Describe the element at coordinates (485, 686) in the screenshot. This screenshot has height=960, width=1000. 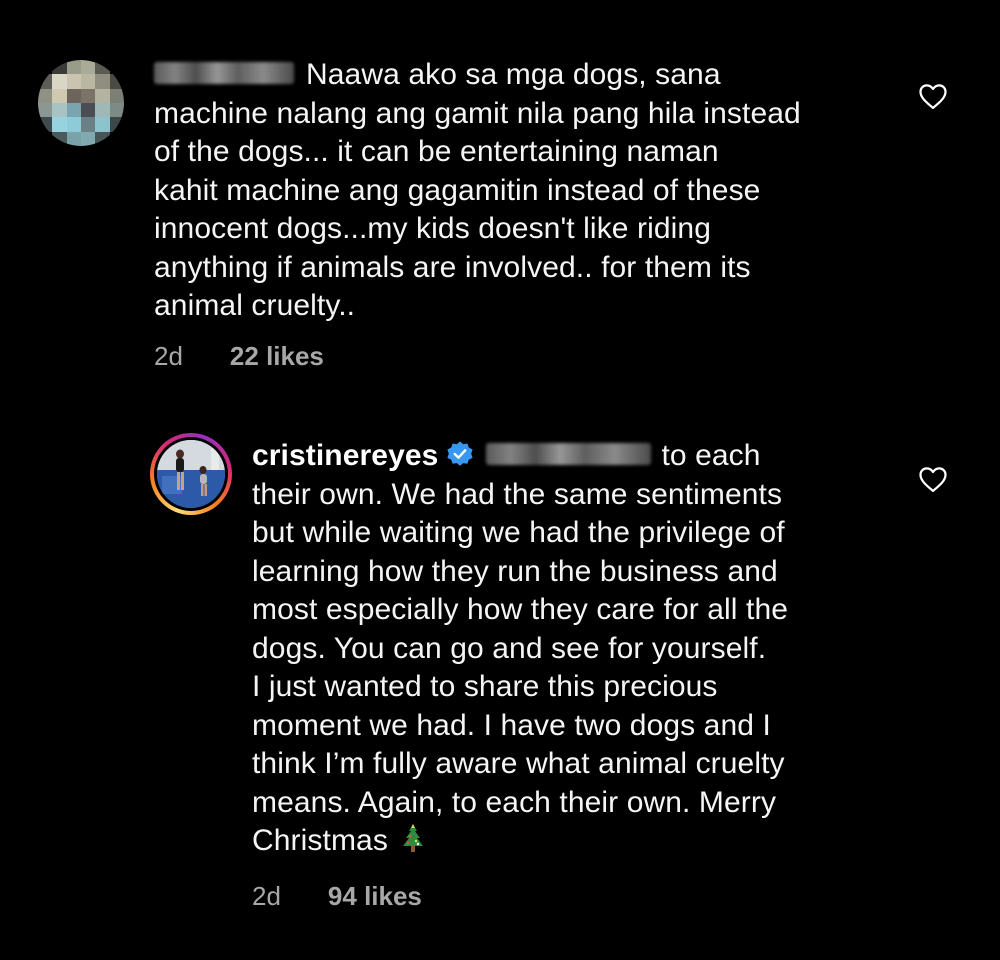
I see `comment-line: I just wanted to share this precious` at that location.